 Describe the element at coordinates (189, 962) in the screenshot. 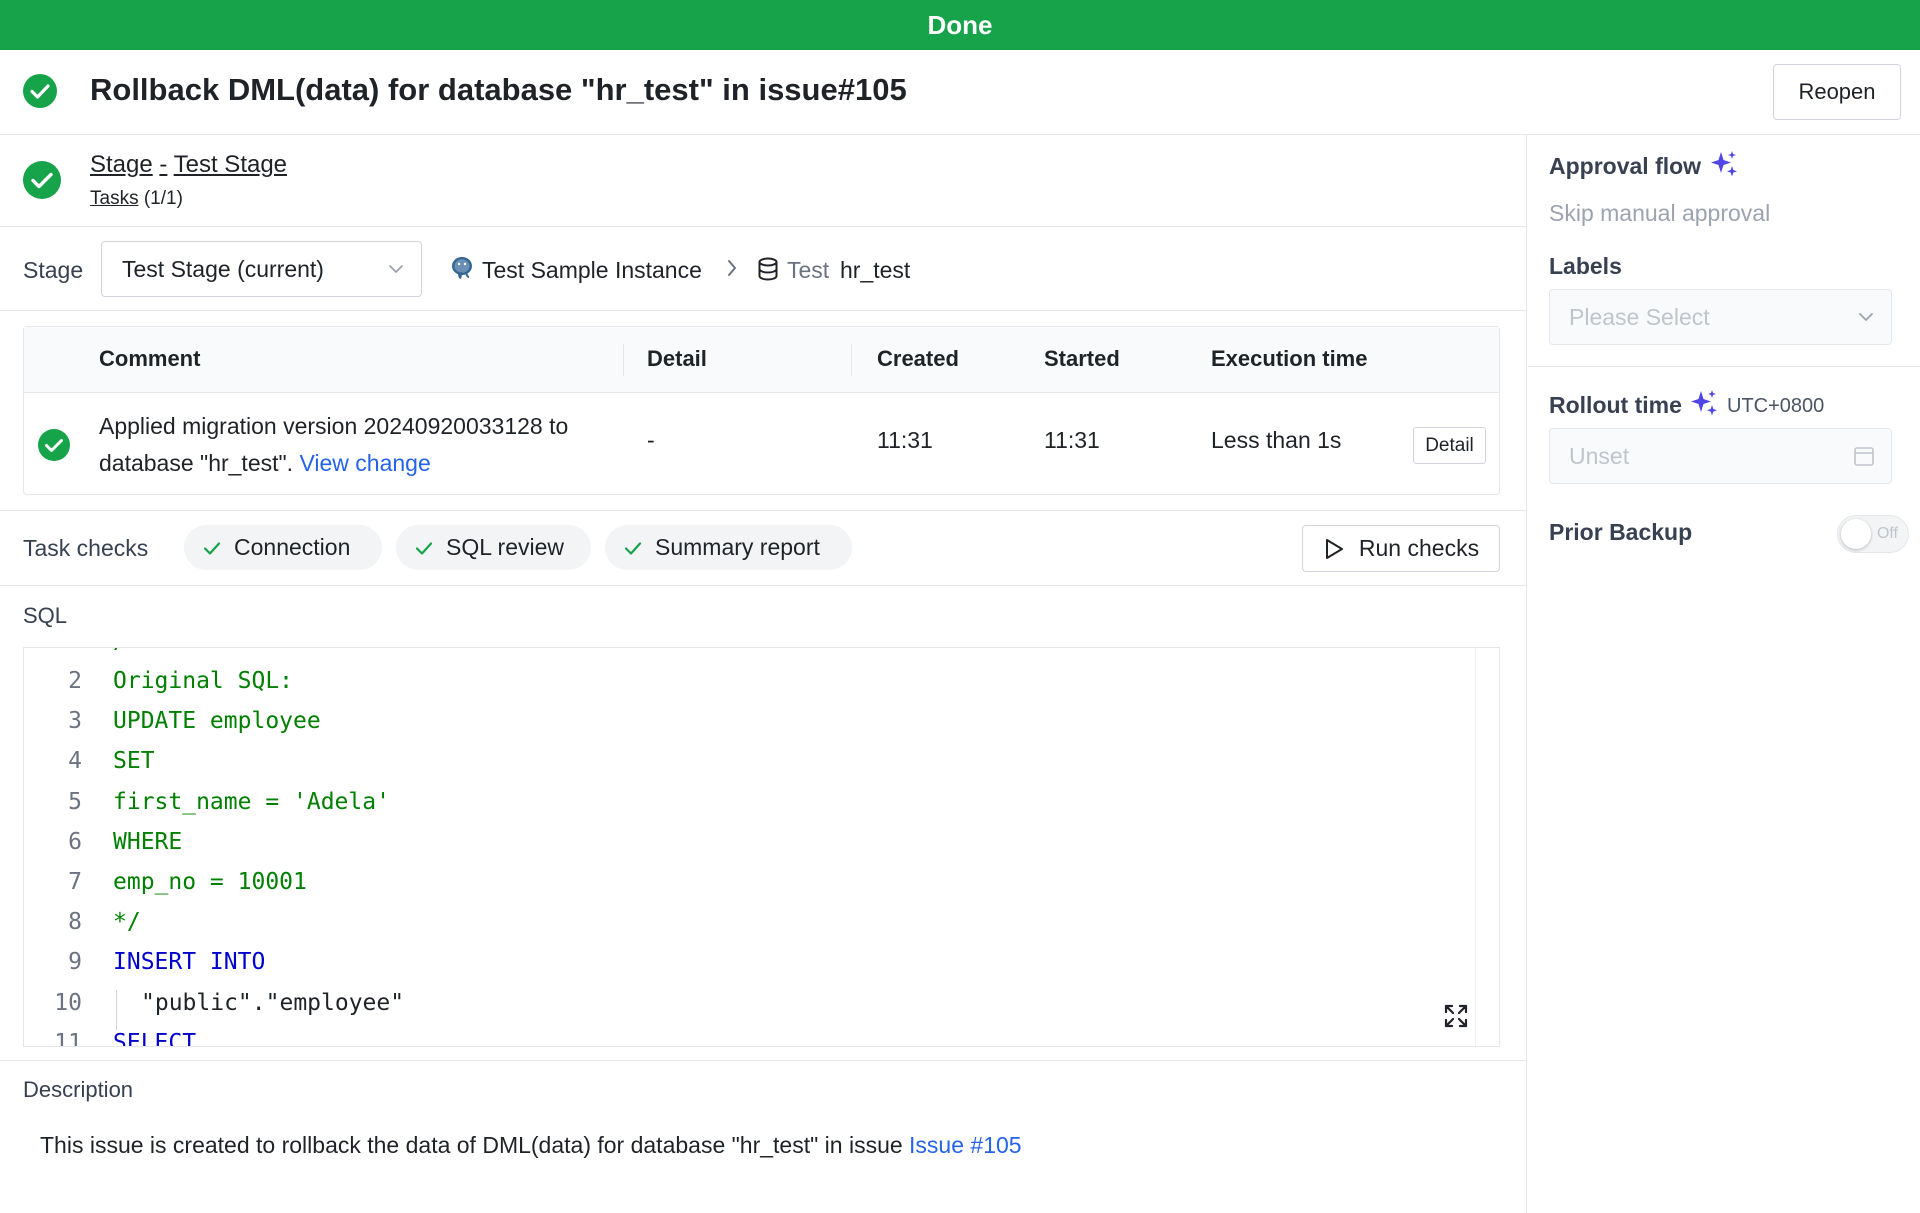

I see `code-text: INSERT INTO` at that location.